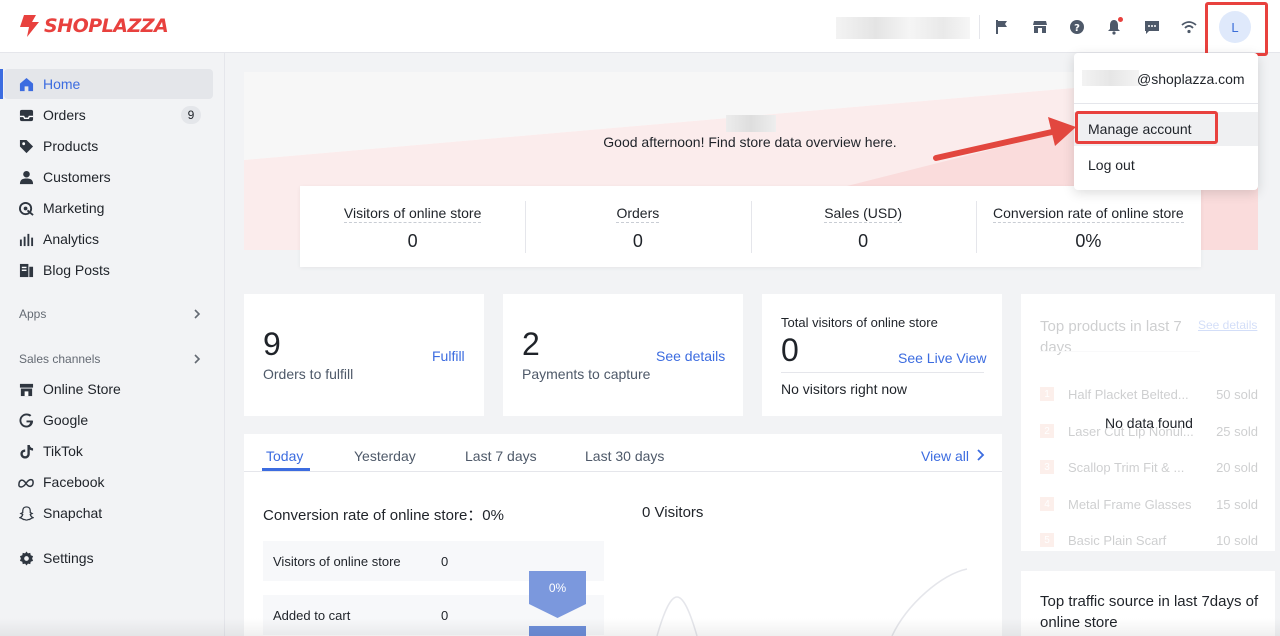 This screenshot has height=636, width=1280. Describe the element at coordinates (108, 513) in the screenshot. I see `sidebar-item-snapchat: Snapchat` at that location.